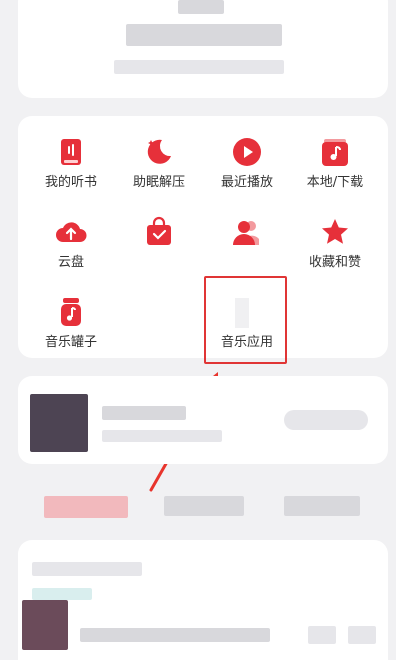 The image size is (396, 660). What do you see at coordinates (87, 569) in the screenshot?
I see `blurred-header` at bounding box center [87, 569].